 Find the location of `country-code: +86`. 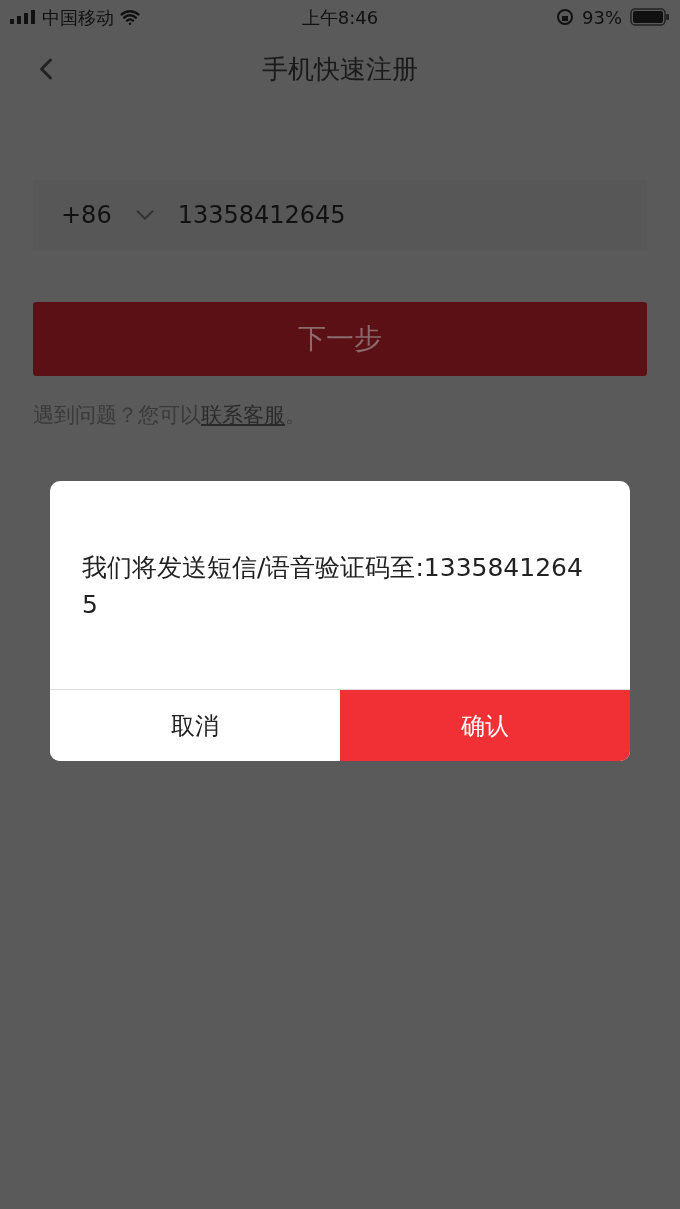

country-code: +86 is located at coordinates (86, 215).